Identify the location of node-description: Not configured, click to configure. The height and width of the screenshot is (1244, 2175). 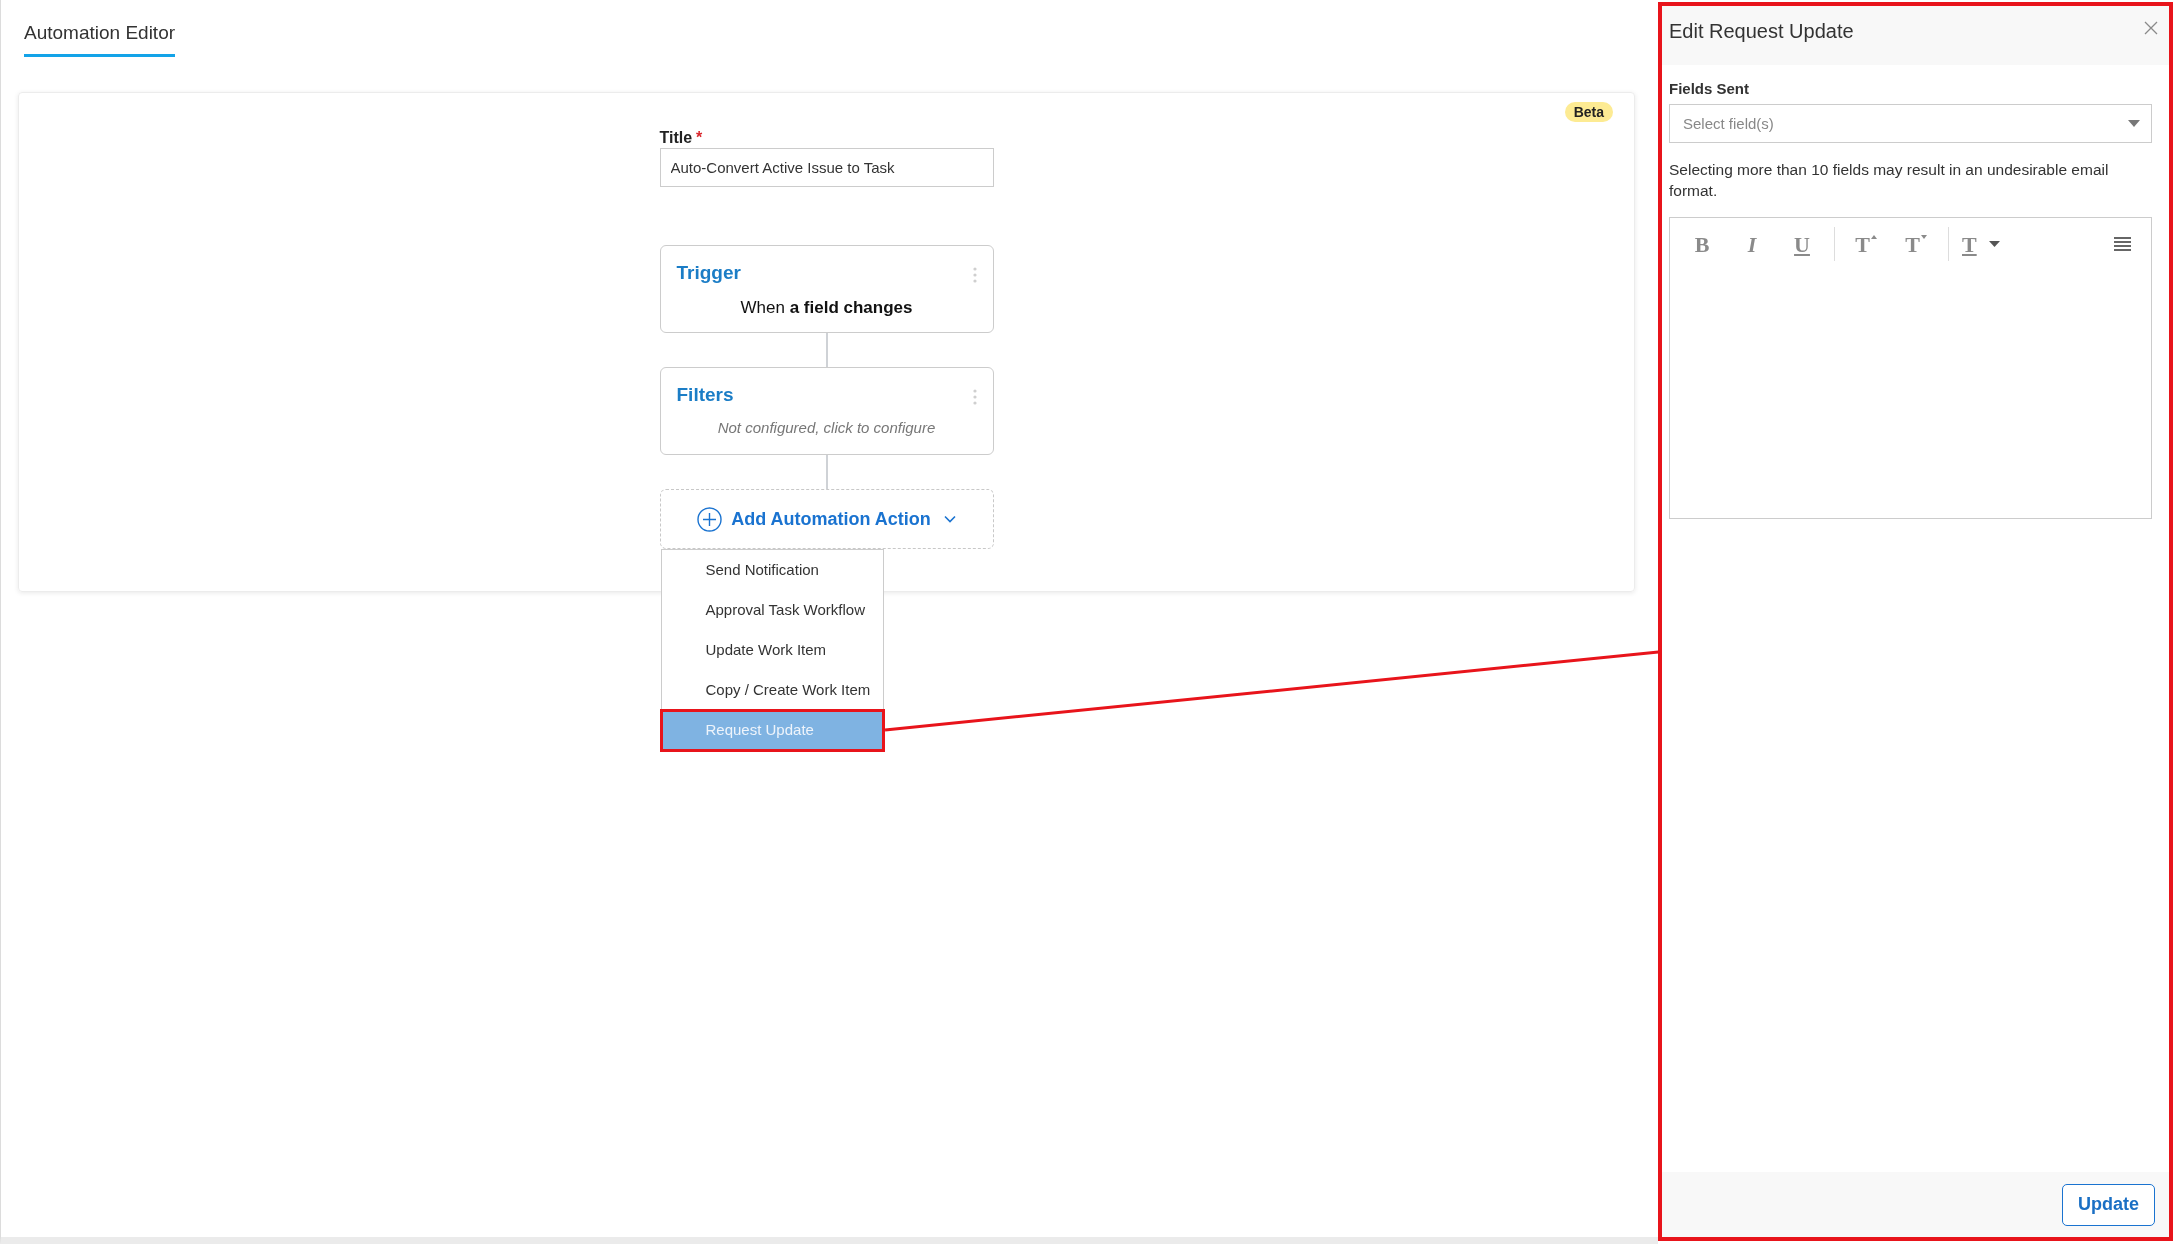
(826, 428).